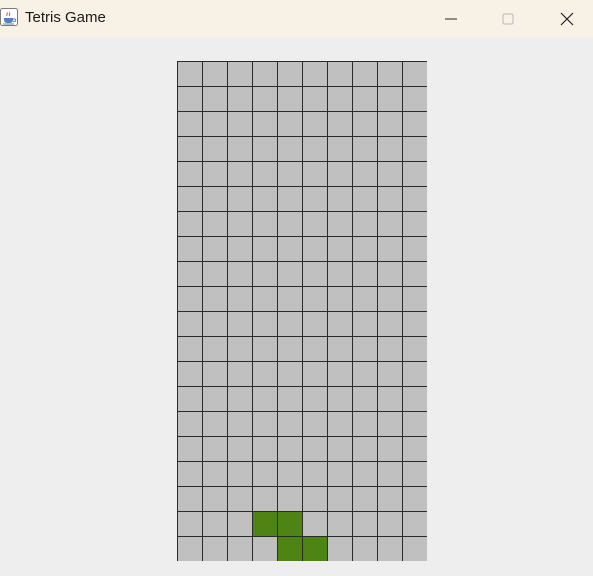  I want to click on maximize-icon, so click(508, 18).